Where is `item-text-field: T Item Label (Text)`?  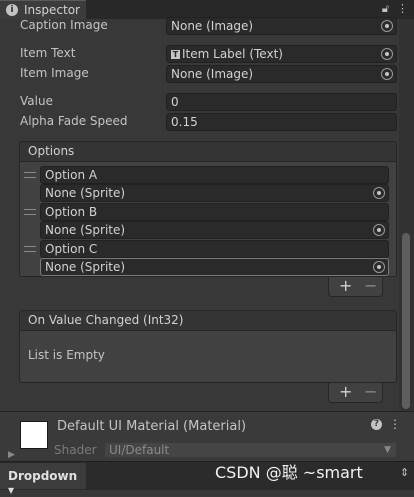
item-text-field: T Item Label (Text) is located at coordinates (281, 54).